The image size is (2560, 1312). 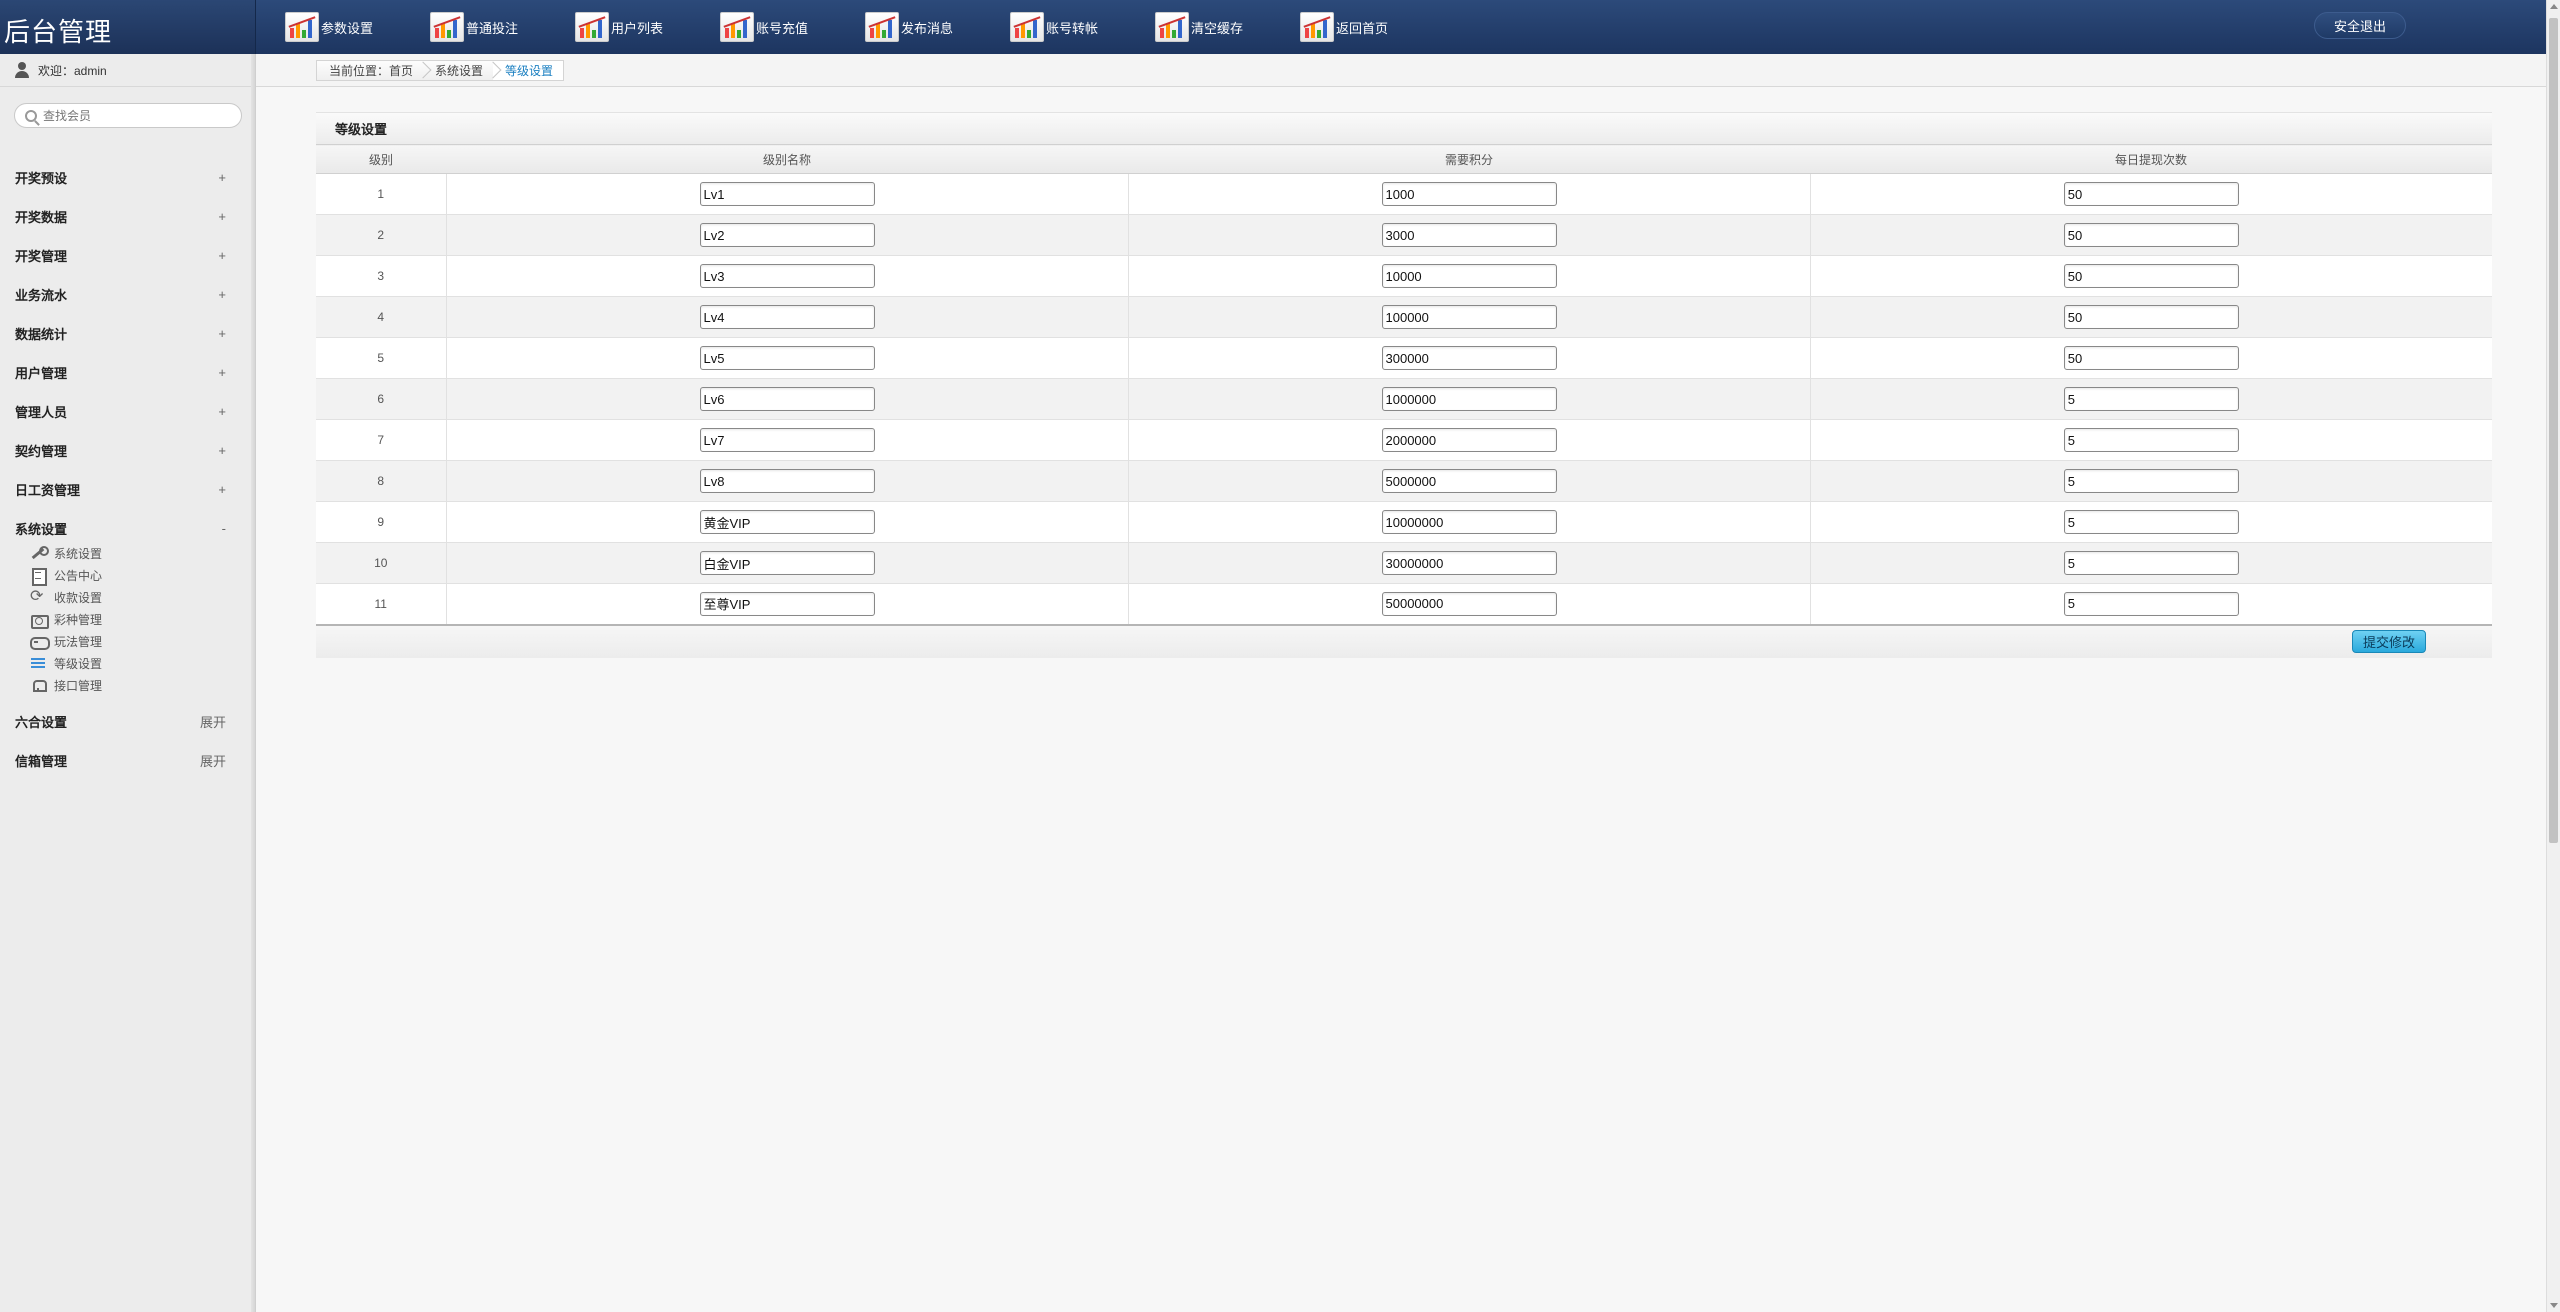 I want to click on topnav-item-1: 普通投注, so click(x=502, y=27).